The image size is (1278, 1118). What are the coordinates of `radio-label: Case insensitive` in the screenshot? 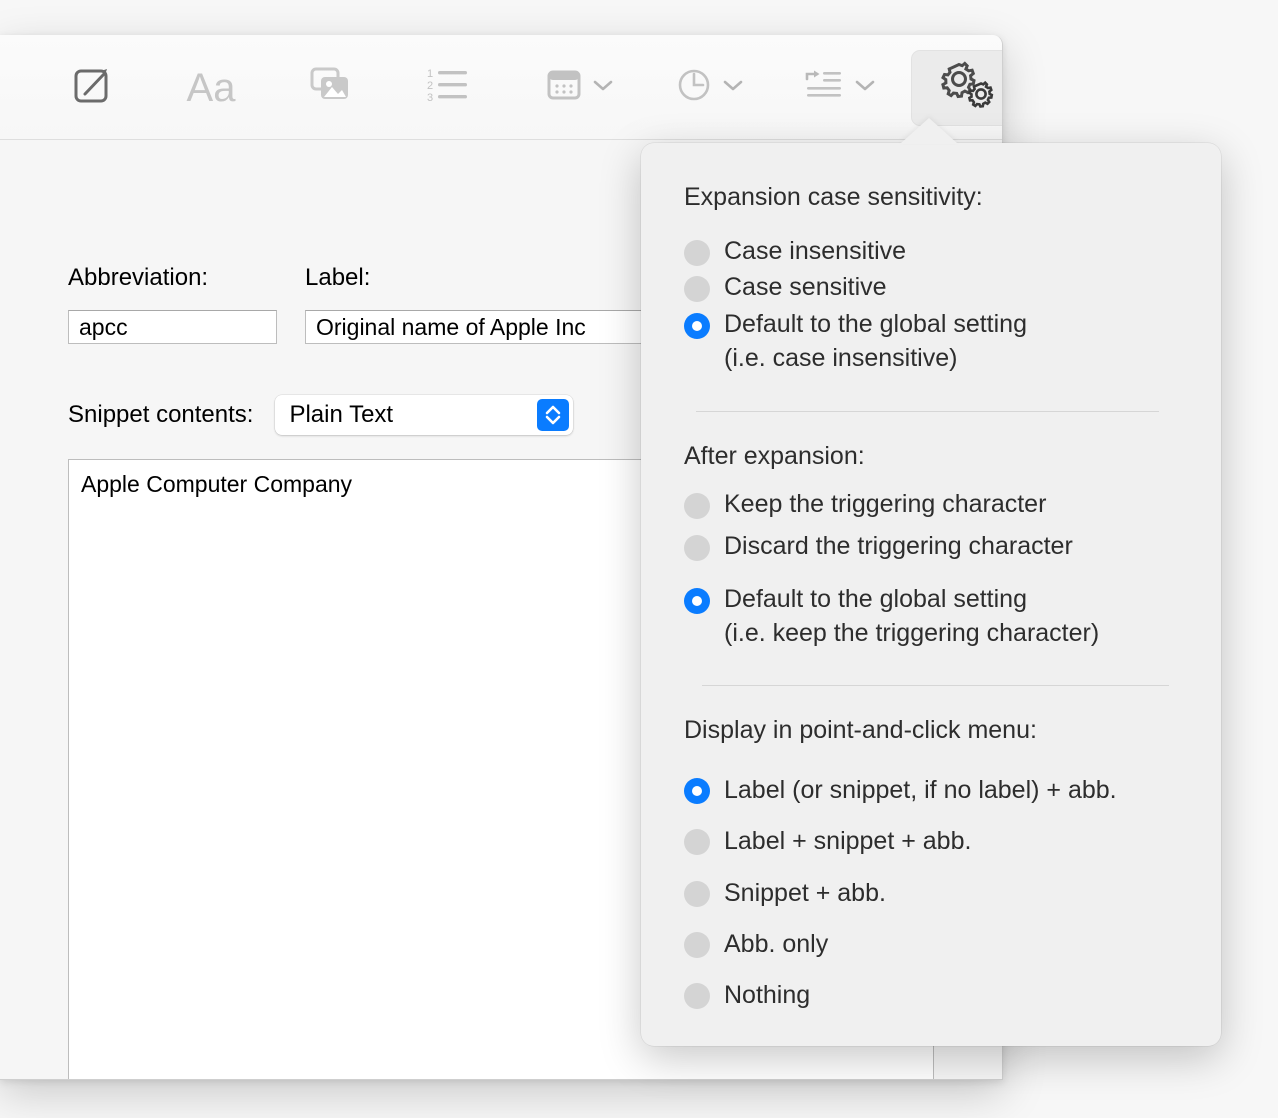 It's located at (815, 251).